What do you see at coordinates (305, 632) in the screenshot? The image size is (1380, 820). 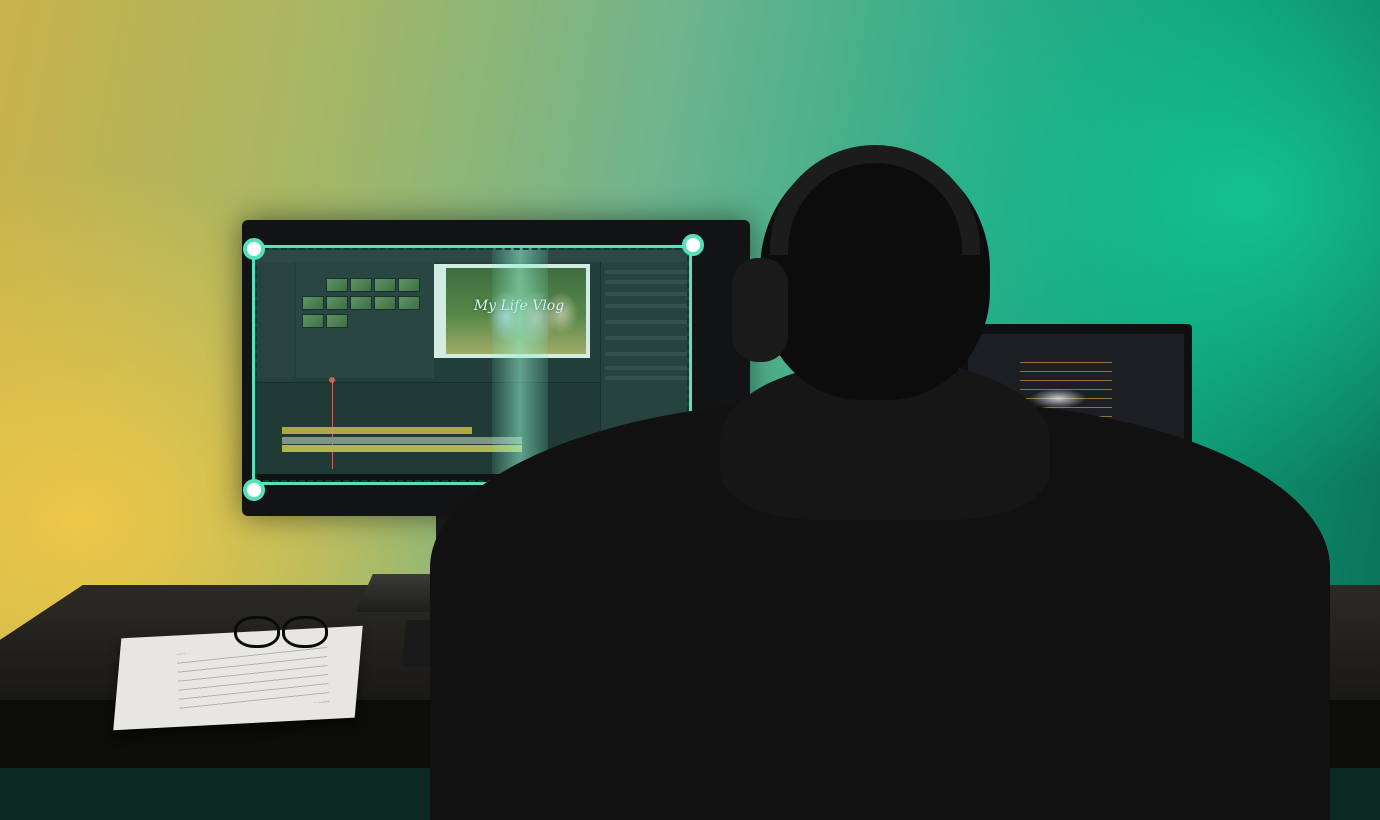 I see `right-lens` at bounding box center [305, 632].